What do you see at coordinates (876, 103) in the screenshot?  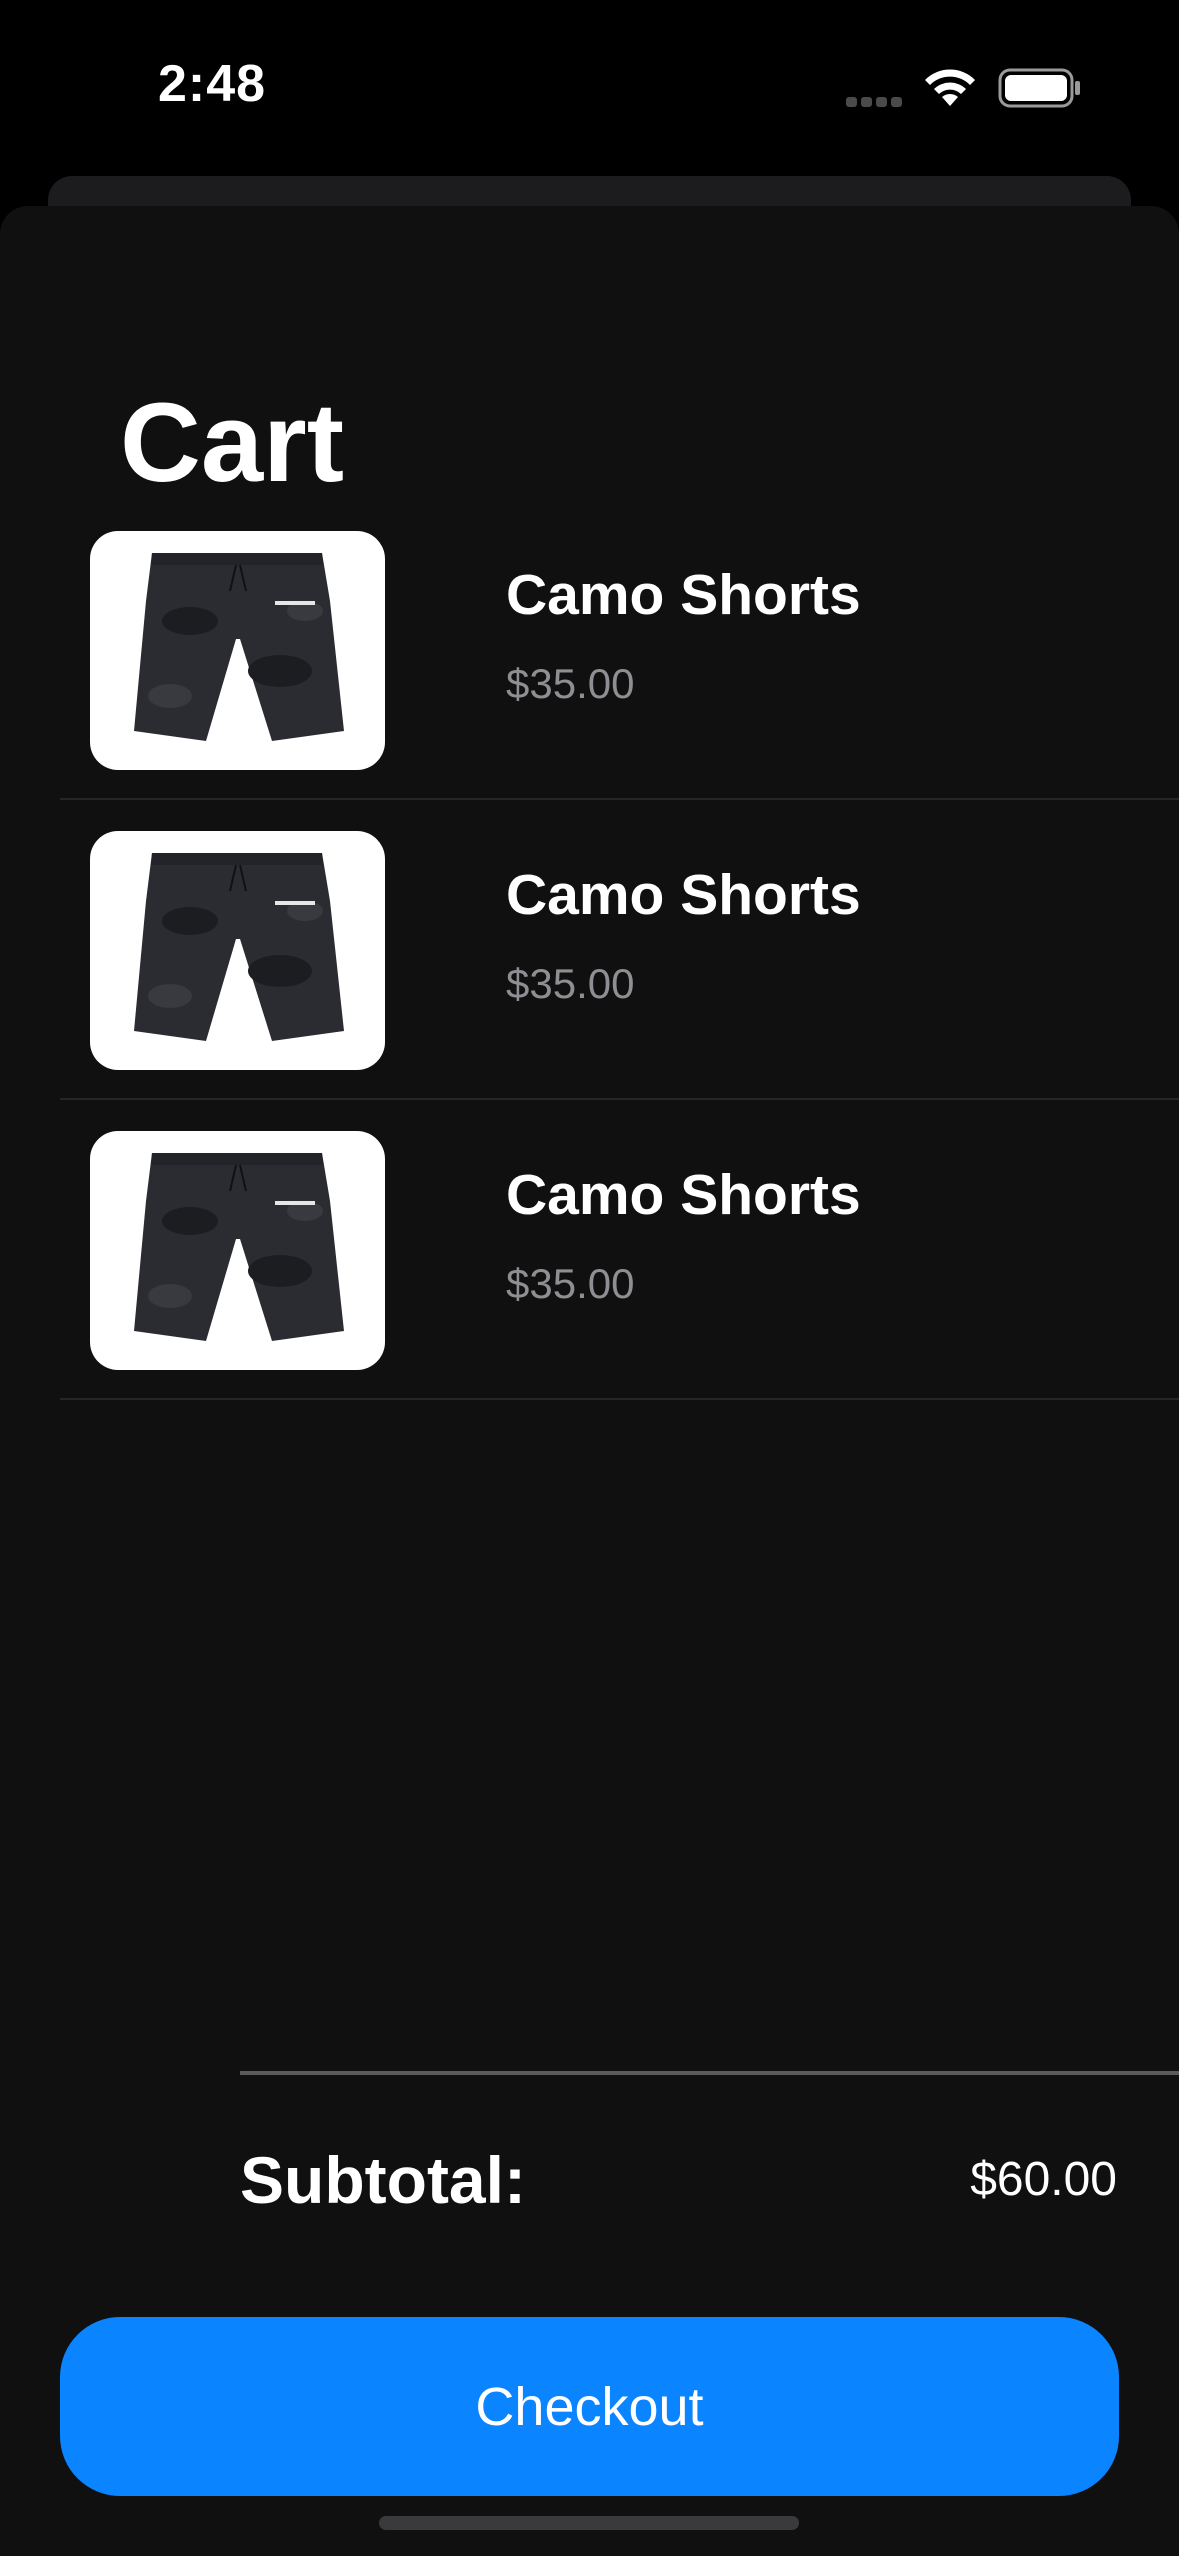 I see `cellular-signal-icon` at bounding box center [876, 103].